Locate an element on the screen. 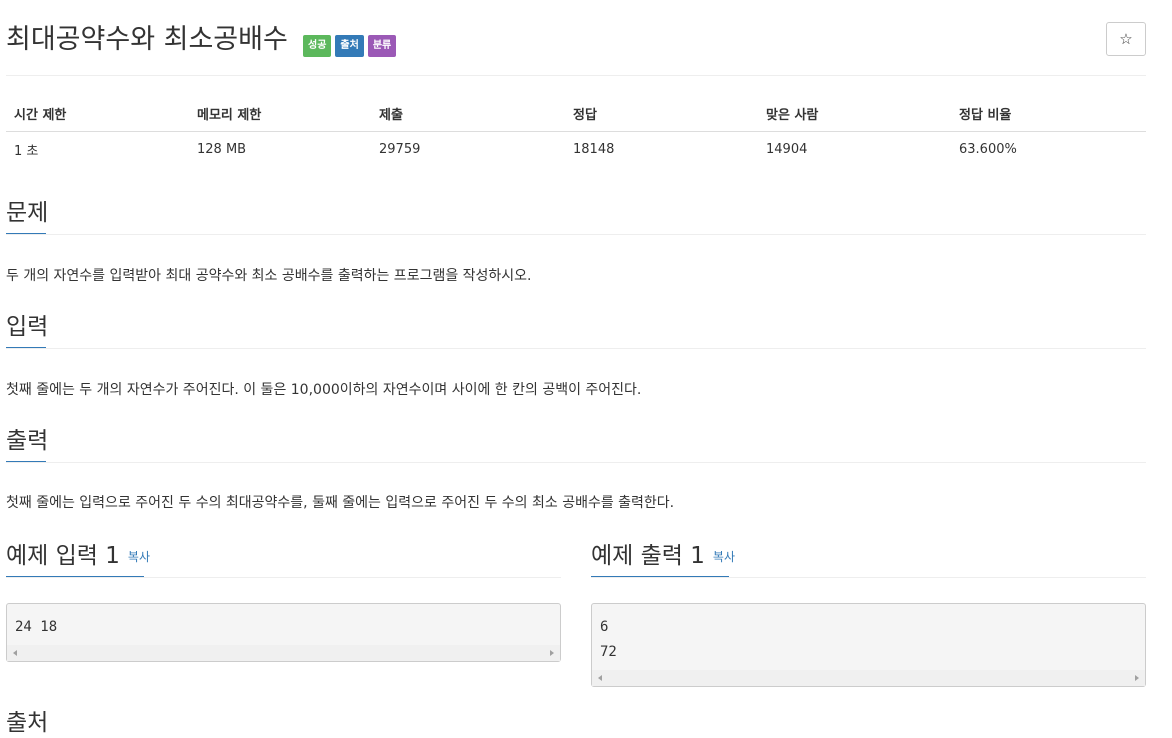  category-badge: 분류 is located at coordinates (382, 46).